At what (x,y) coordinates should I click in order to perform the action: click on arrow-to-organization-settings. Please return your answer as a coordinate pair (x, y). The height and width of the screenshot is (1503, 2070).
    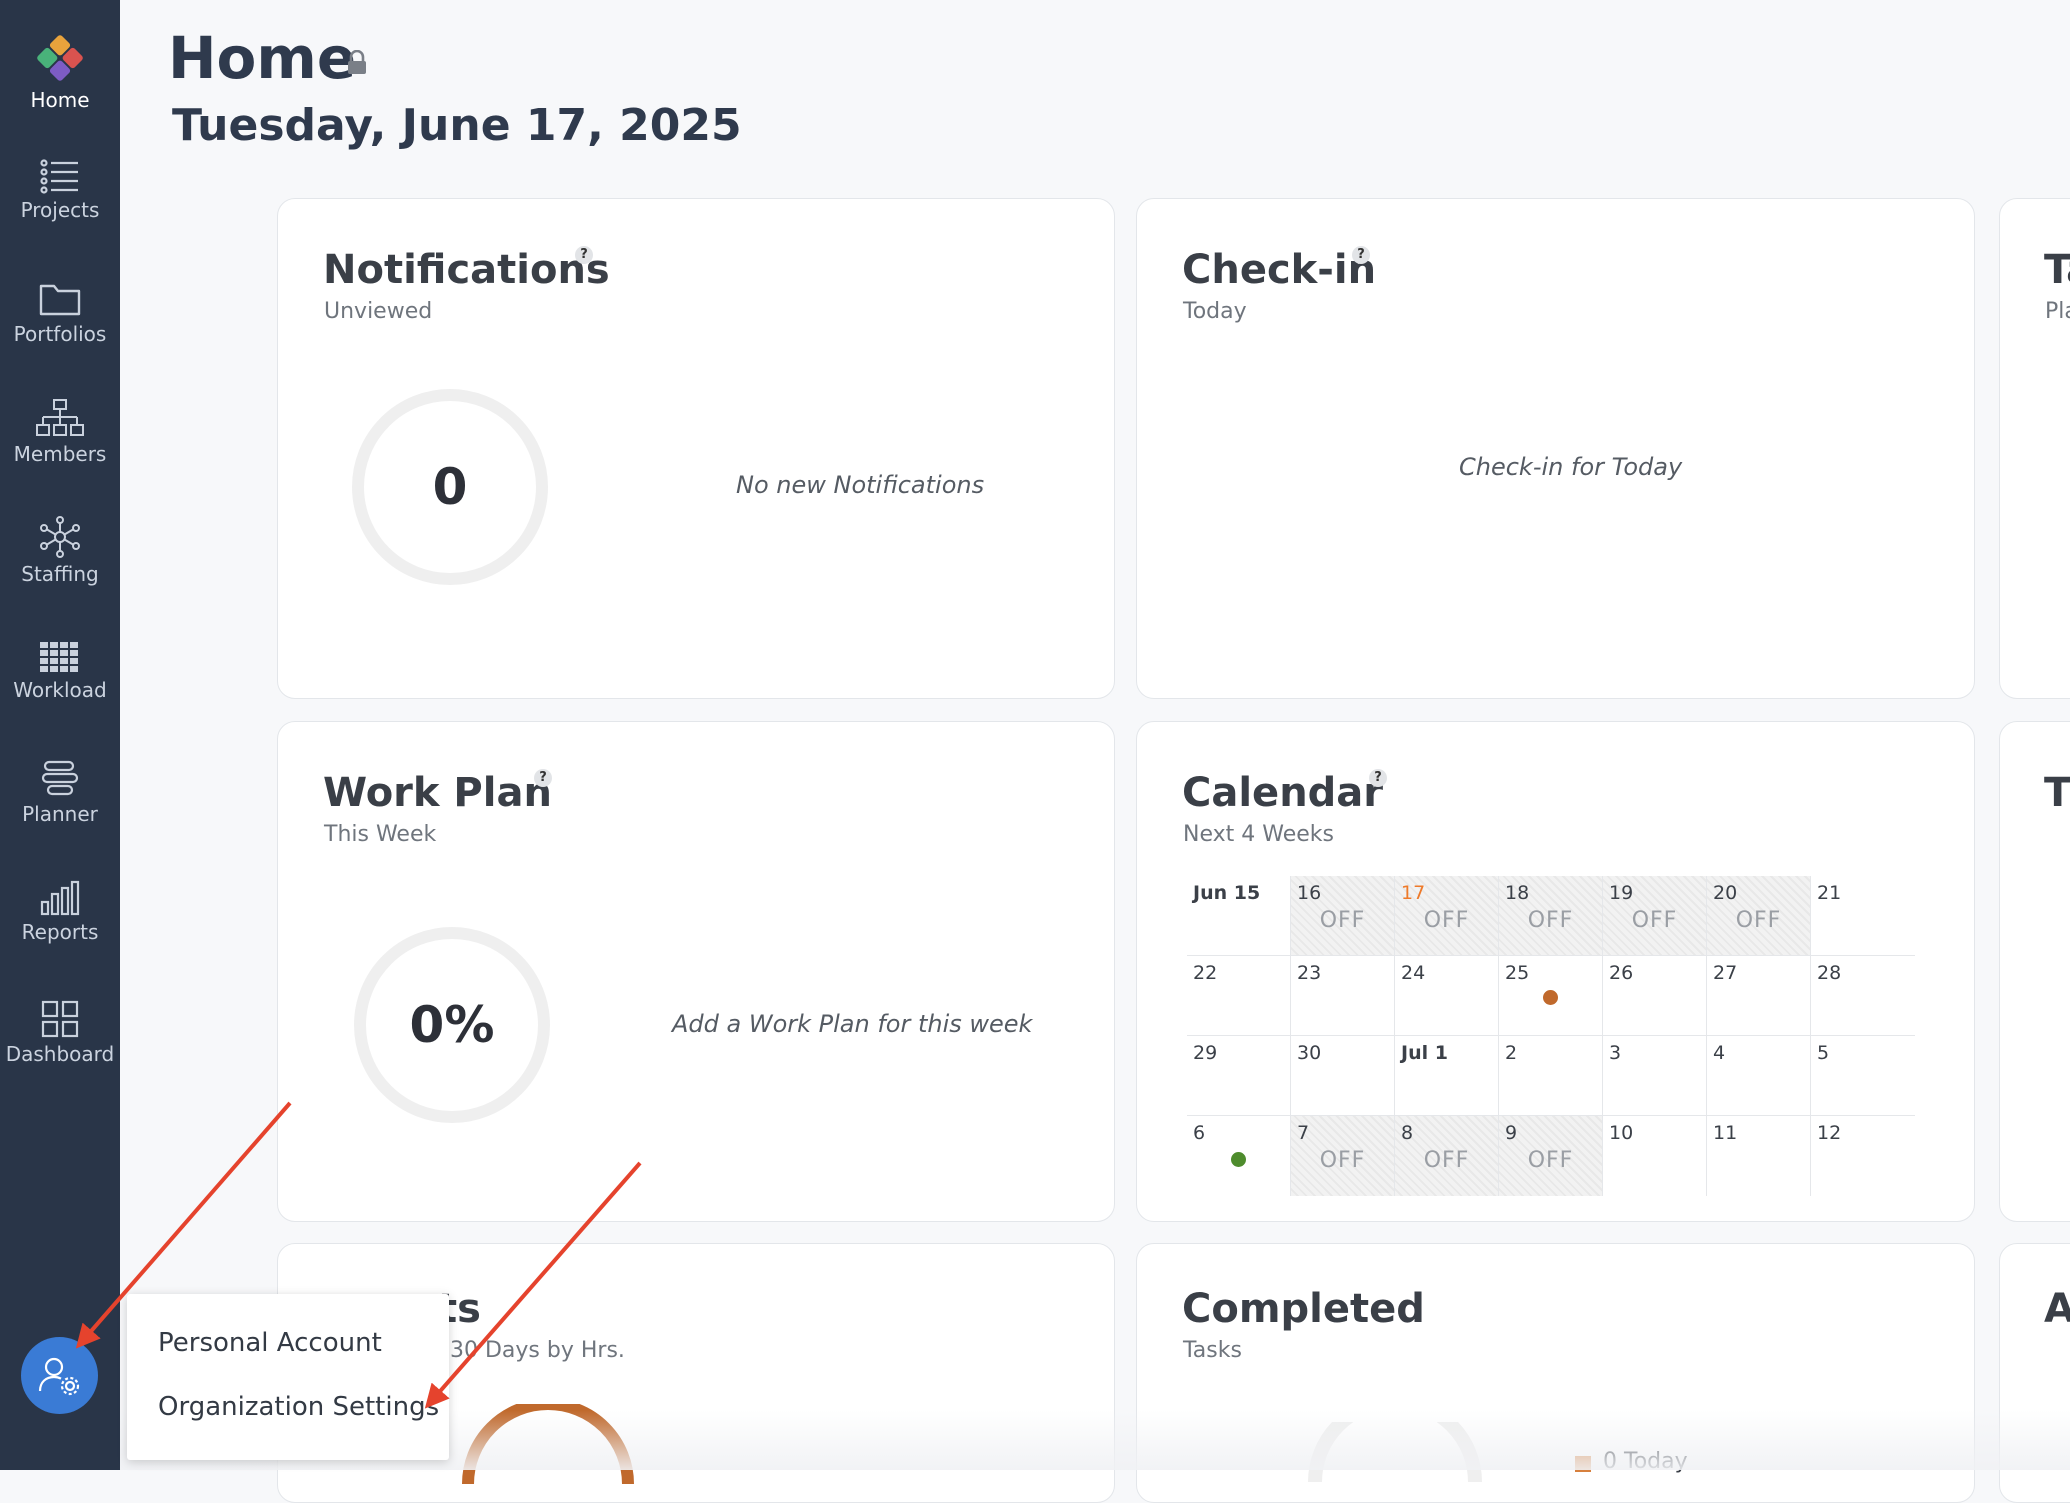
    Looking at the image, I should click on (533, 1285).